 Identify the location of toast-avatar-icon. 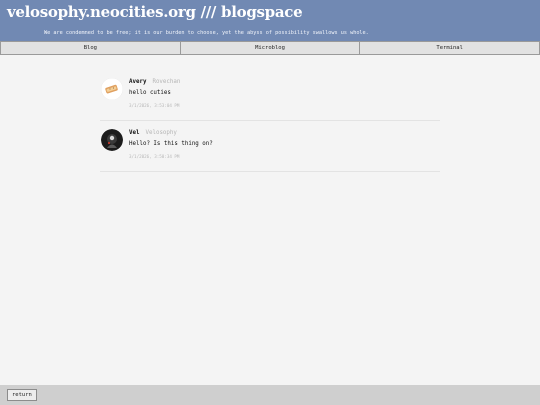
(112, 89).